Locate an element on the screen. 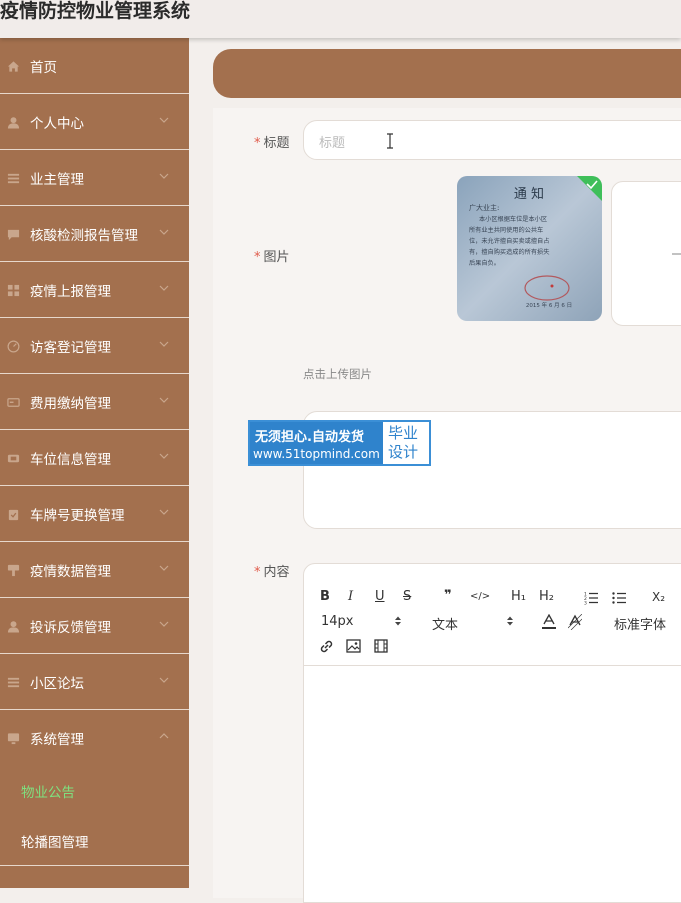 The image size is (681, 903). sidebar-subitem-label: 物业公告 is located at coordinates (48, 793).